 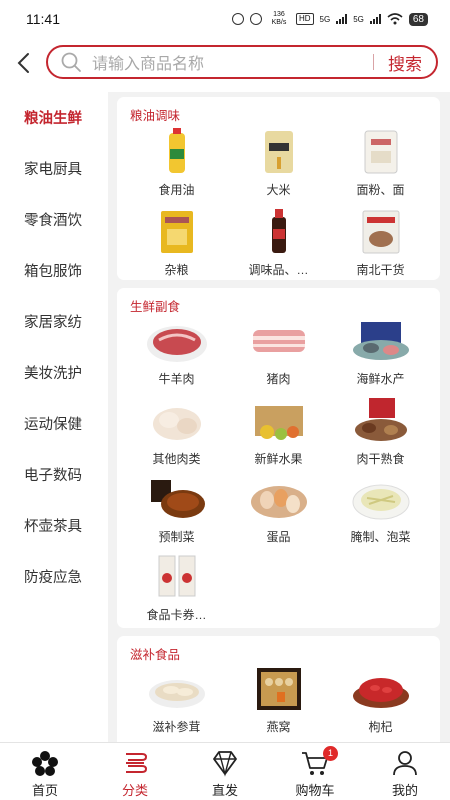 I want to click on product-item: 牛羊肉, so click(x=176, y=351).